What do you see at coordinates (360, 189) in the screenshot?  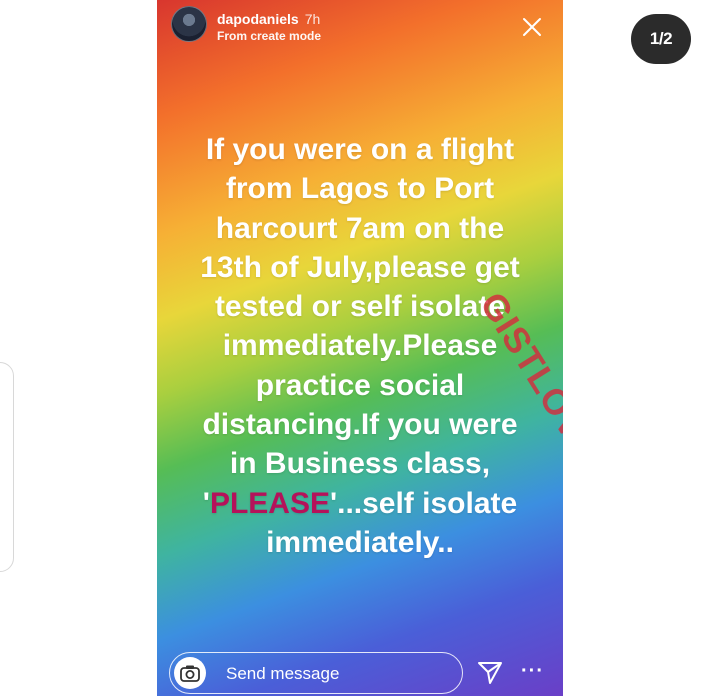 I see `story-text-line: from Lagos to Port` at bounding box center [360, 189].